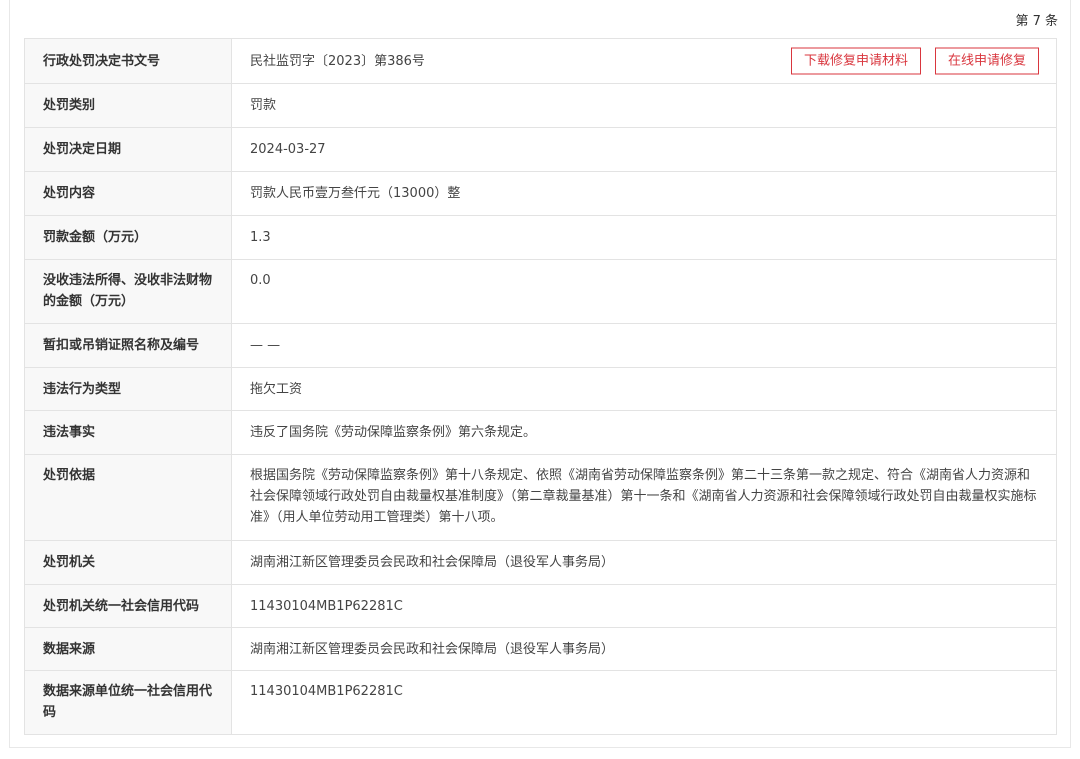 This screenshot has height=759, width=1080. I want to click on row-value-text: 罚款人民币壹万叁仟元（13000）整, so click(355, 193).